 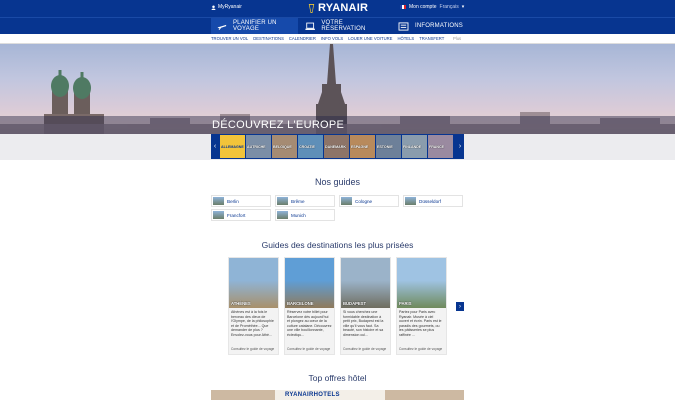 What do you see at coordinates (278, 125) in the screenshot?
I see `hero-title: DÉCOUVREZ L'EUROPE` at bounding box center [278, 125].